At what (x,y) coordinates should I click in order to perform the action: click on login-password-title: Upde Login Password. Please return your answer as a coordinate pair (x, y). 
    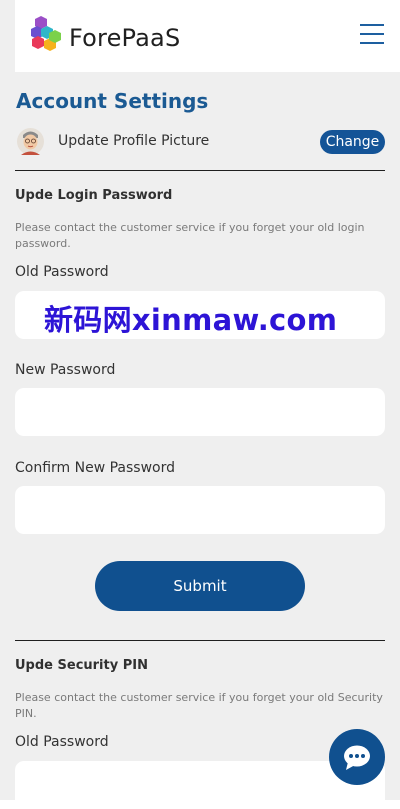
    Looking at the image, I should click on (94, 195).